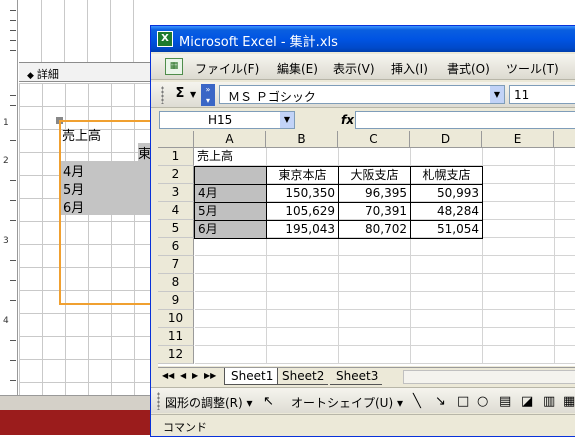 The image size is (575, 437). I want to click on row-header: 10, so click(176, 319).